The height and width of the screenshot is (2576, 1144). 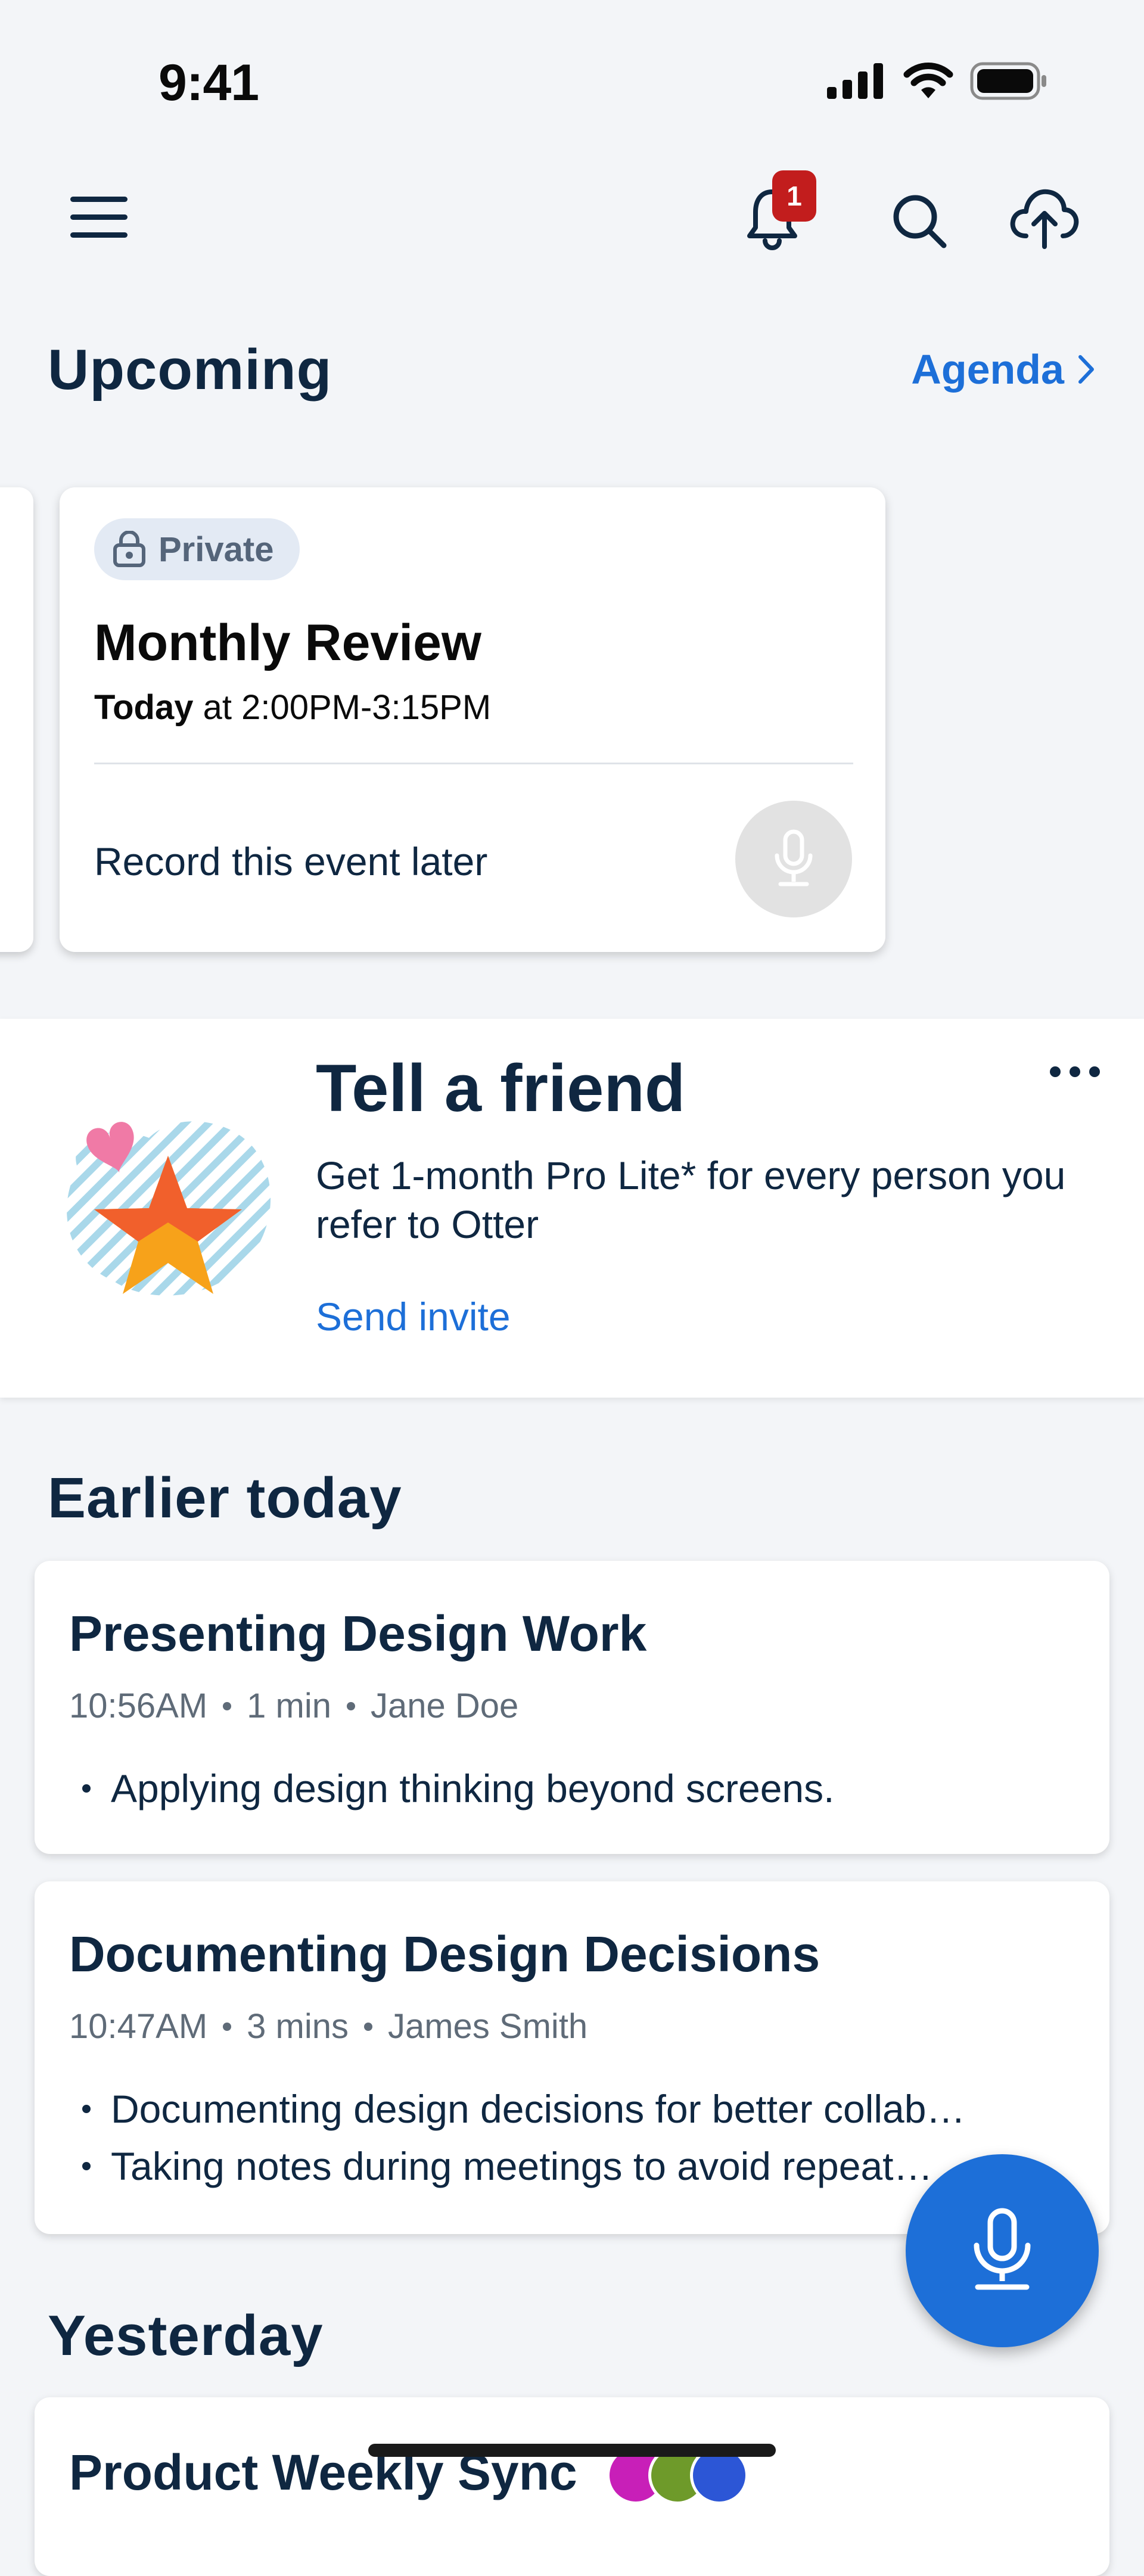 What do you see at coordinates (208, 82) in the screenshot?
I see `status-time: 9:41` at bounding box center [208, 82].